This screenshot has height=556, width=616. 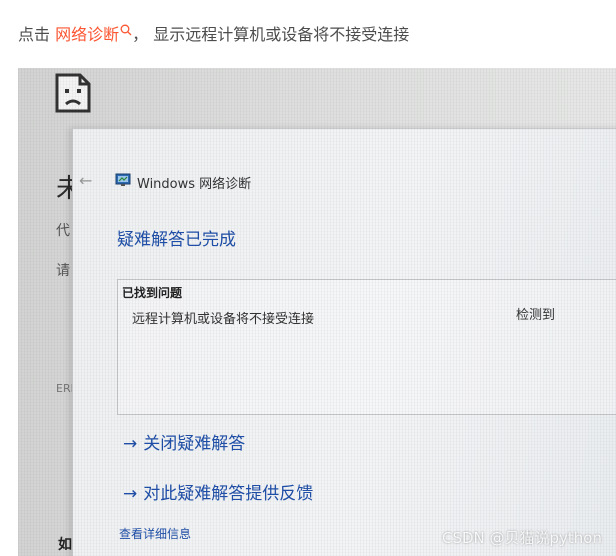 I want to click on sad-page-icon, so click(x=73, y=93).